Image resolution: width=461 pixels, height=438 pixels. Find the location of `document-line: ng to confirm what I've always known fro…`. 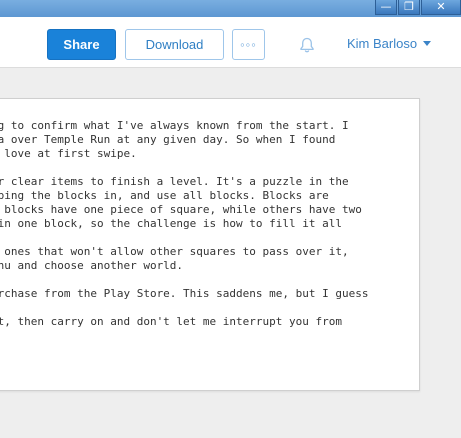

document-line: ng to confirm what I've always known fro… is located at coordinates (174, 125).